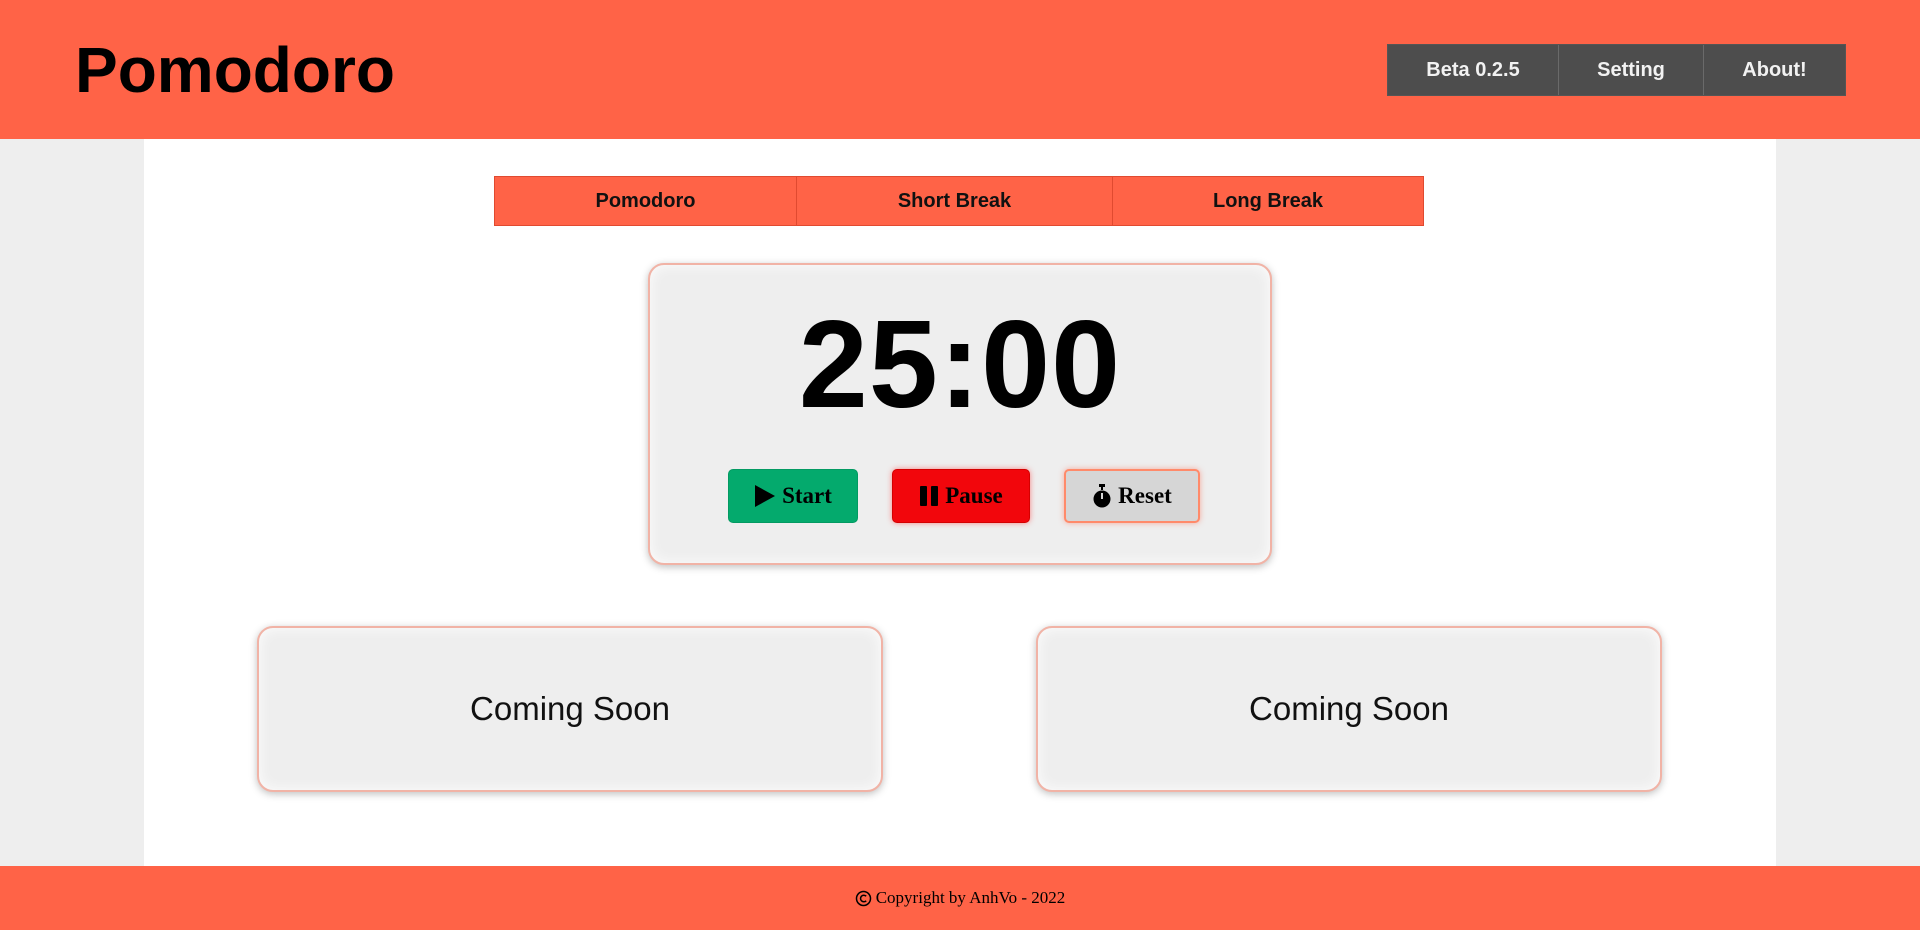 Image resolution: width=1920 pixels, height=930 pixels. I want to click on timer-card: 25:00 Start Pause Reset, so click(960, 414).